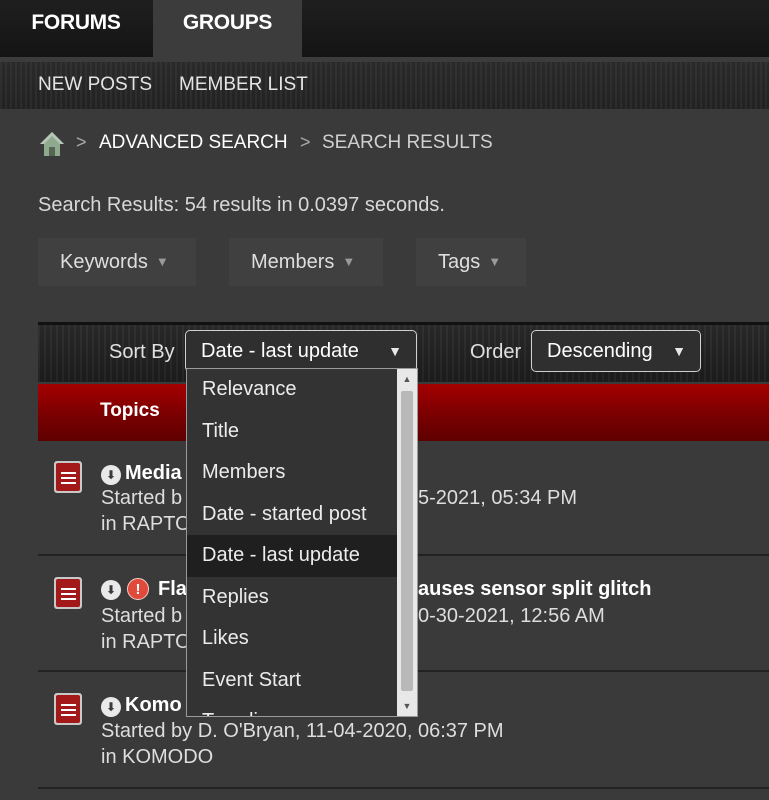 The width and height of the screenshot is (769, 800). I want to click on topic-title: Media, so click(153, 473).